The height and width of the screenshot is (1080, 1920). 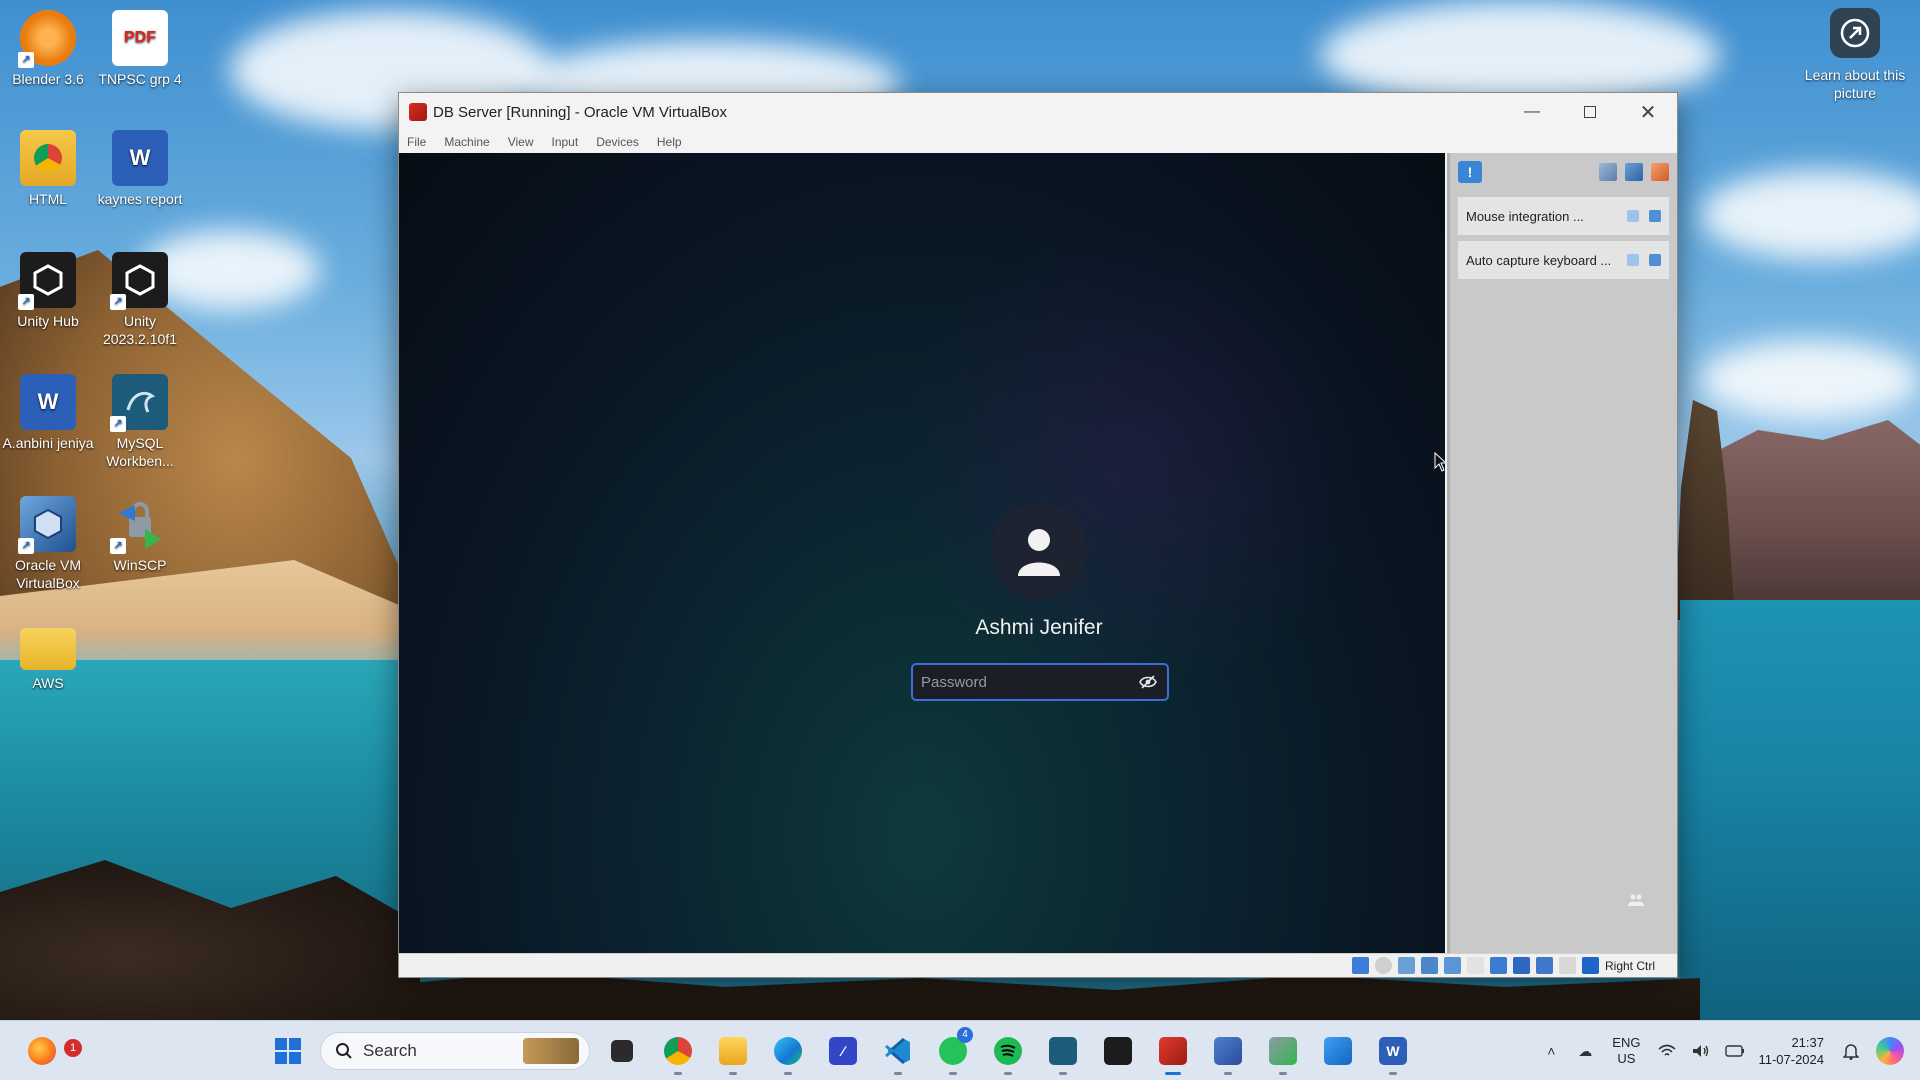 I want to click on task-view-icon, so click(x=622, y=1051).